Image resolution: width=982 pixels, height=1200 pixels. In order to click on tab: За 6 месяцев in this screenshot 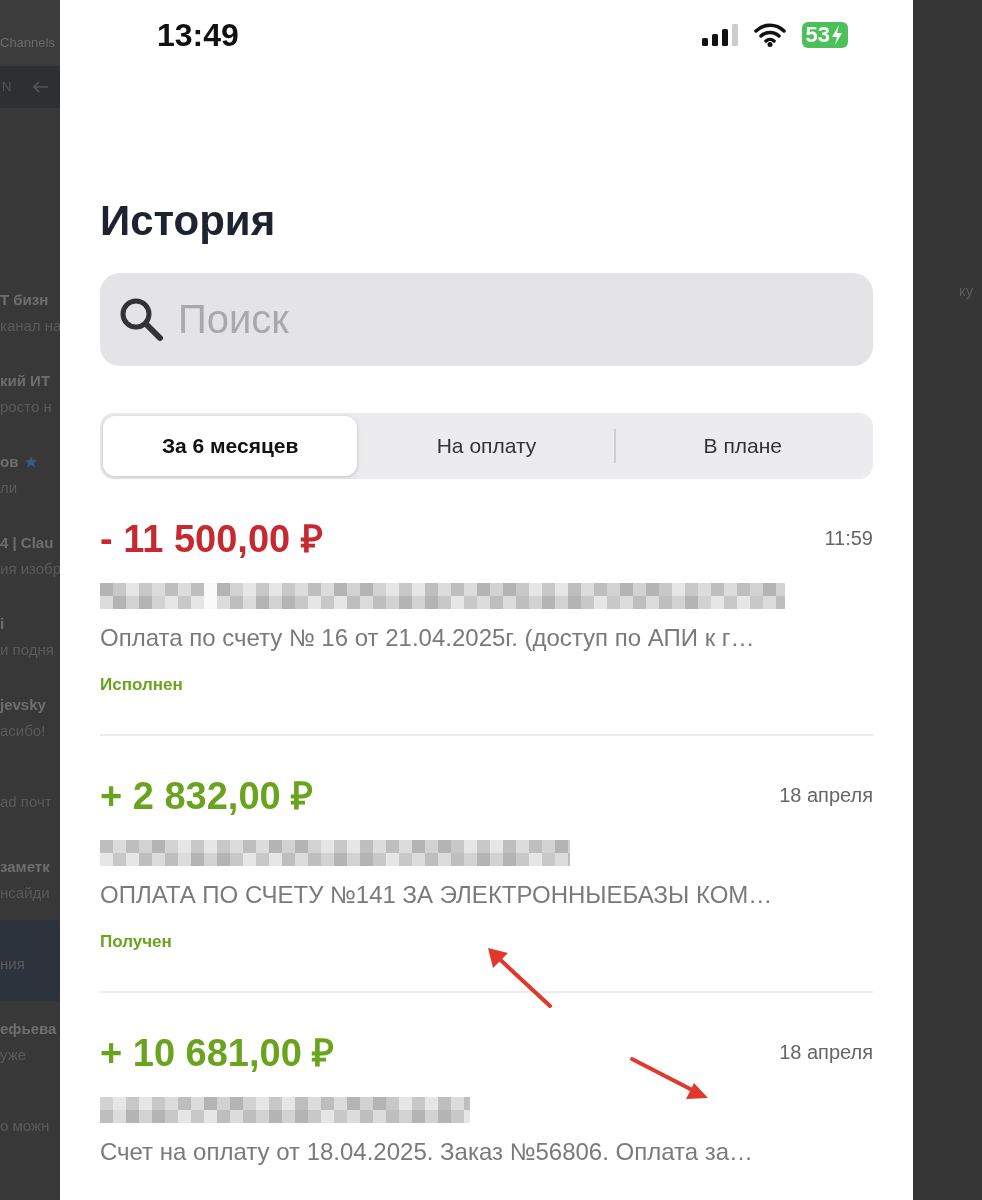, I will do `click(230, 446)`.